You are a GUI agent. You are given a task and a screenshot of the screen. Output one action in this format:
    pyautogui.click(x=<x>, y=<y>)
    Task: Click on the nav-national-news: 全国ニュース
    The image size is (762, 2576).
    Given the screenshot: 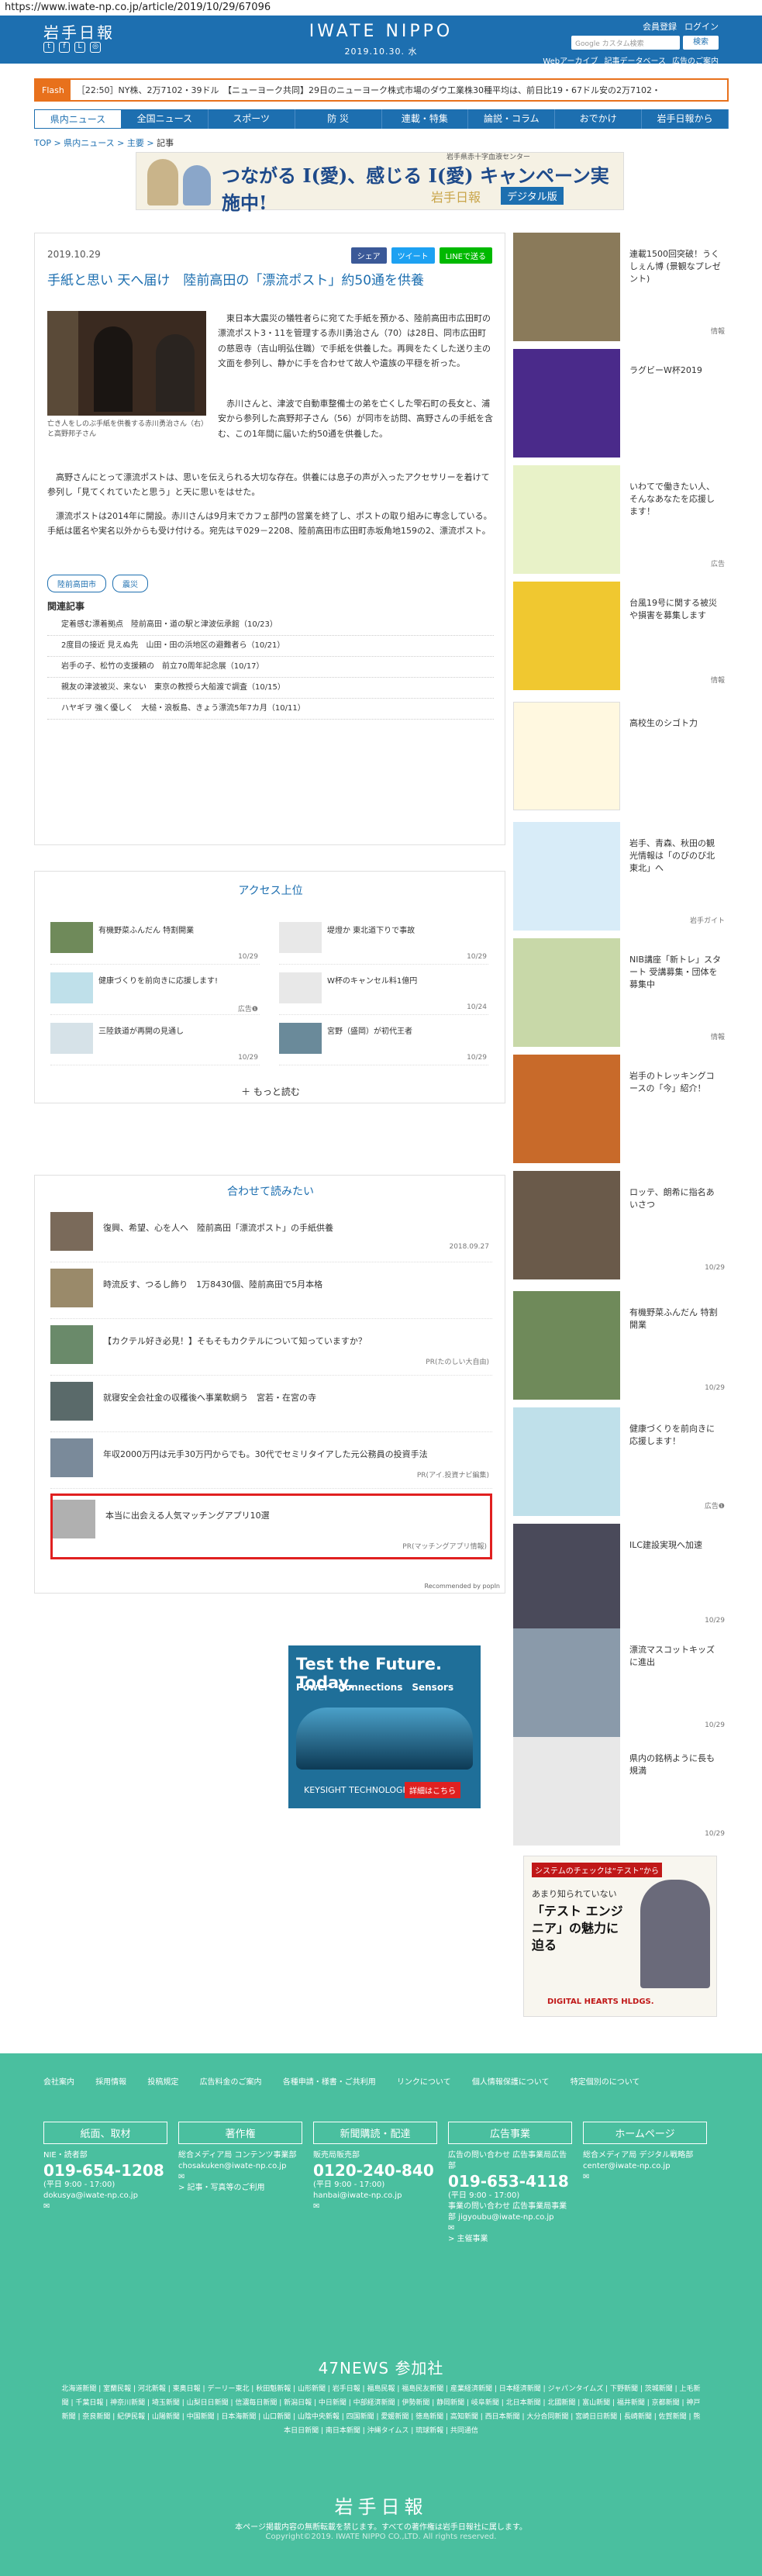 What is the action you would take?
    pyautogui.click(x=165, y=119)
    